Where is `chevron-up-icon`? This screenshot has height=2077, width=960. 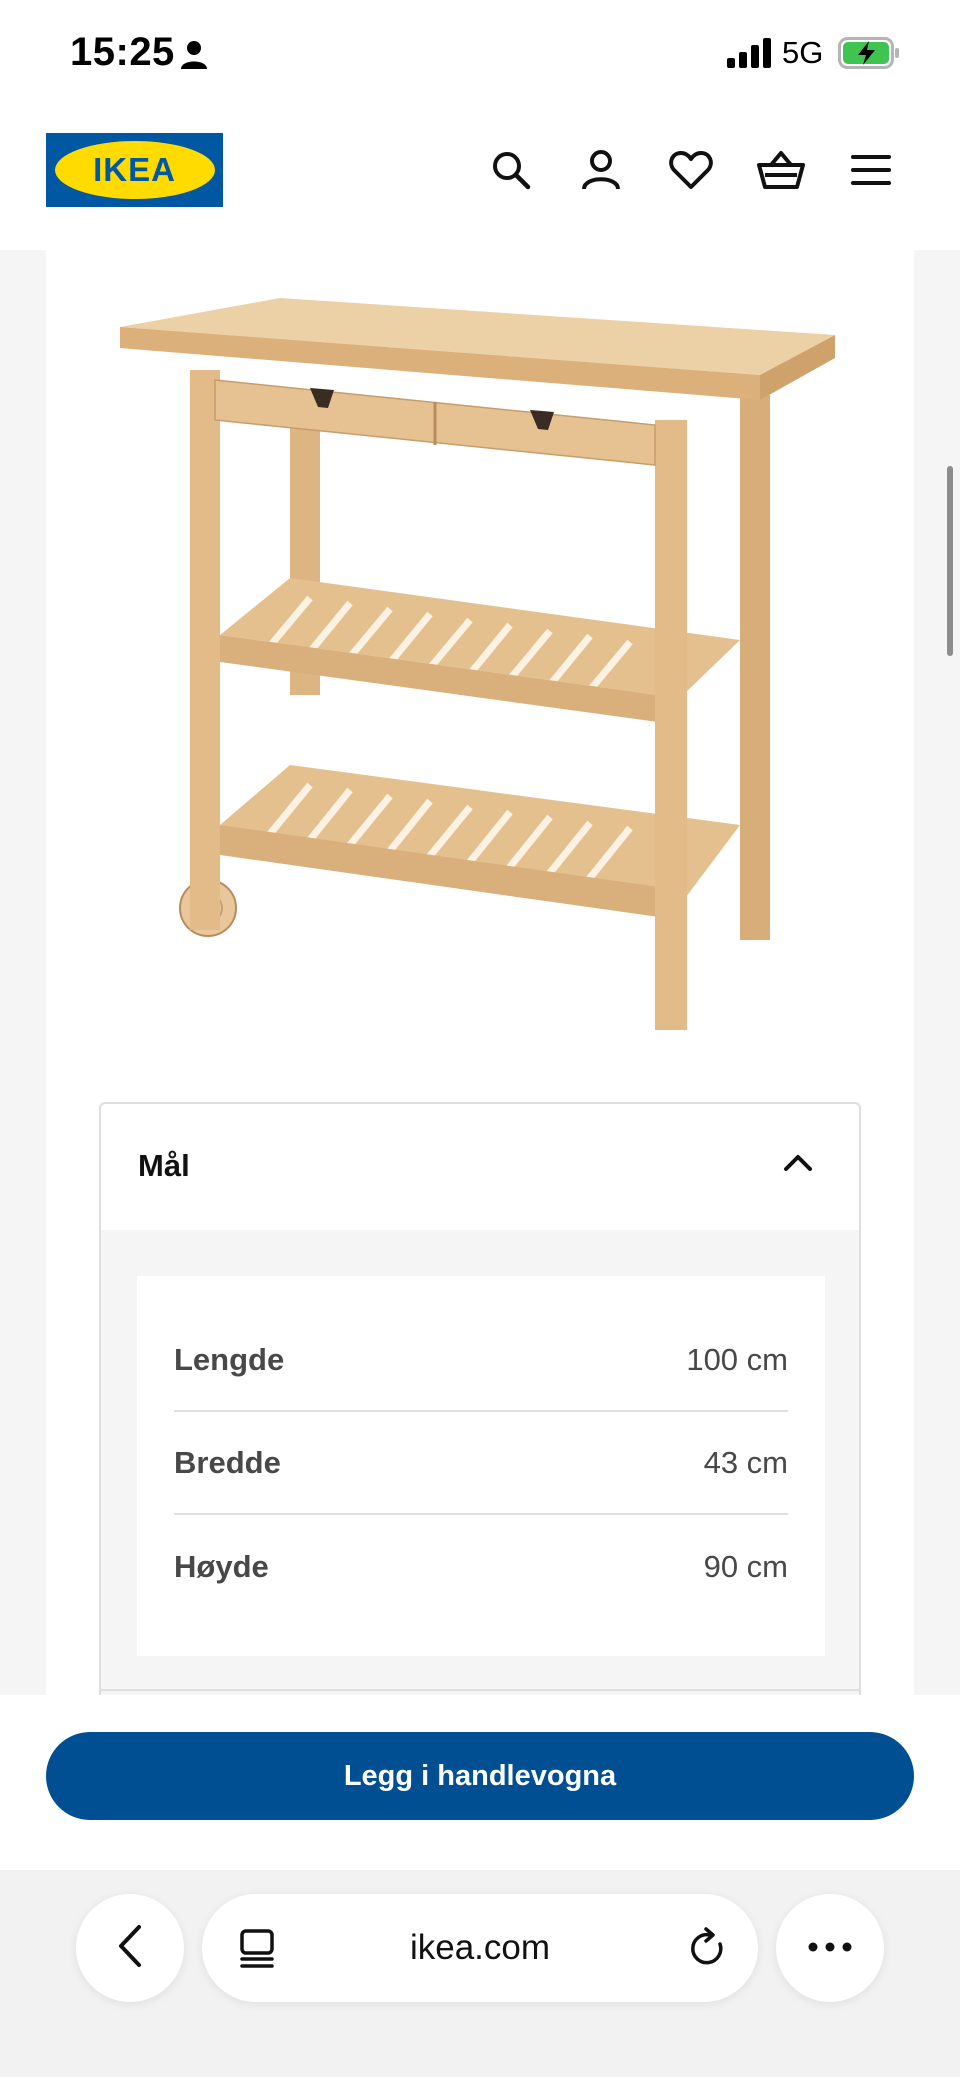 chevron-up-icon is located at coordinates (798, 1164).